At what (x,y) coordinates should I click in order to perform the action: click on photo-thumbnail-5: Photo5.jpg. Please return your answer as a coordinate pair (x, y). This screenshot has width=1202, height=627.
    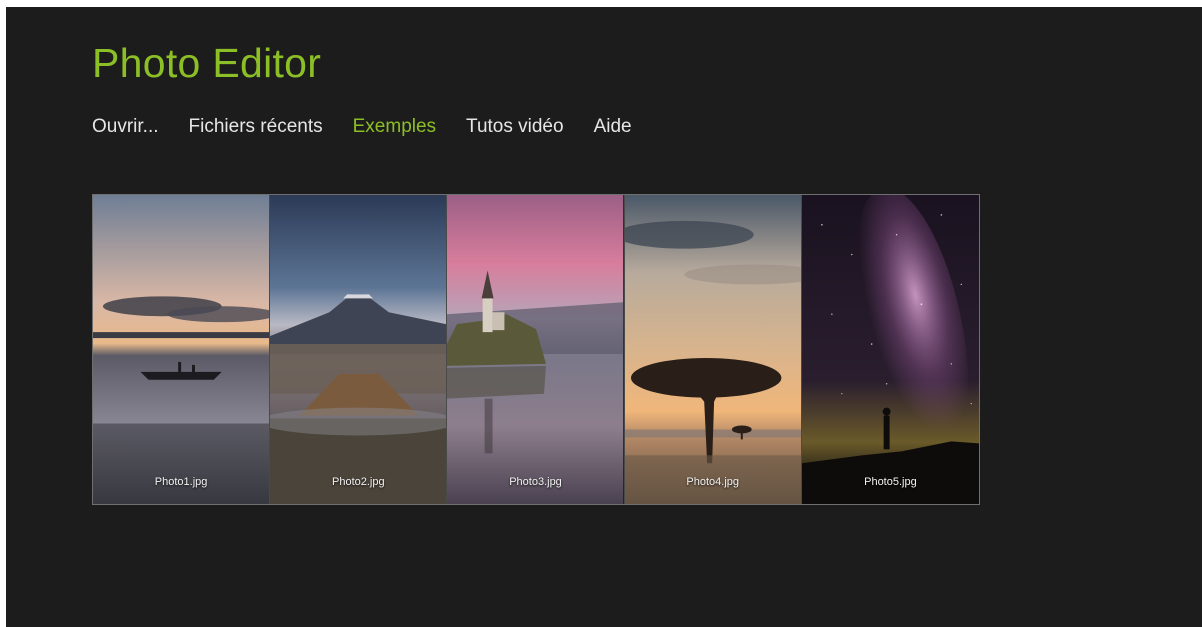
    Looking at the image, I should click on (890, 349).